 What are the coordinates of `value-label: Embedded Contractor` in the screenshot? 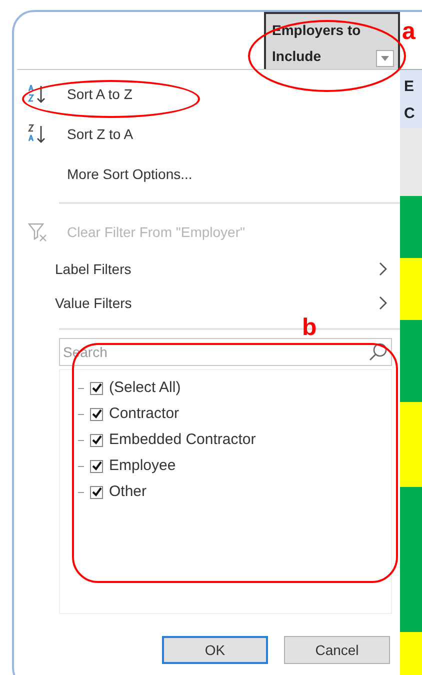 It's located at (182, 440).